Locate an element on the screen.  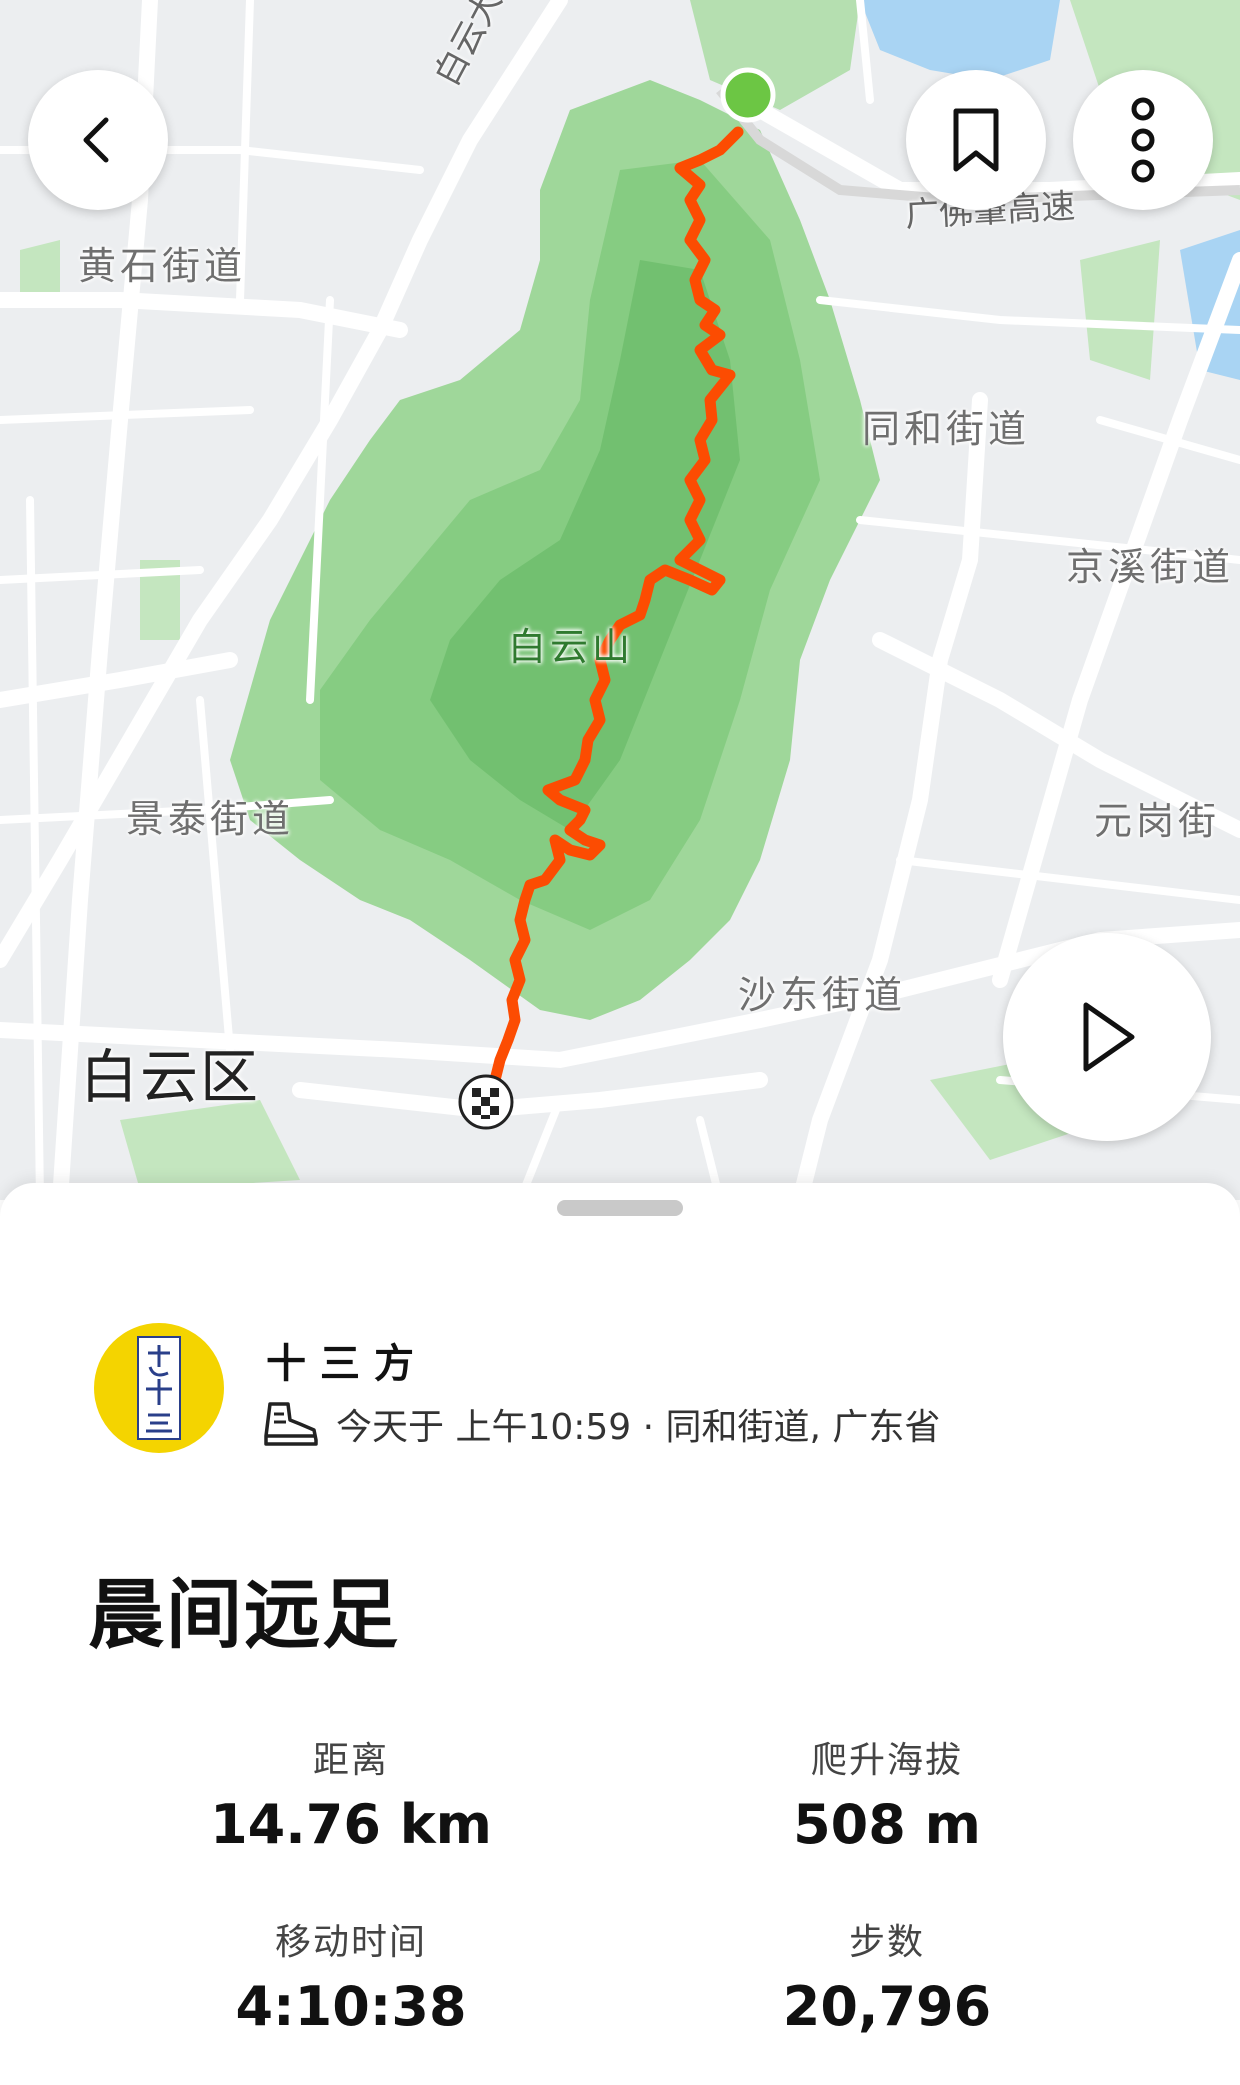
map-label-jingtai: 景泰街道 is located at coordinates (210, 819).